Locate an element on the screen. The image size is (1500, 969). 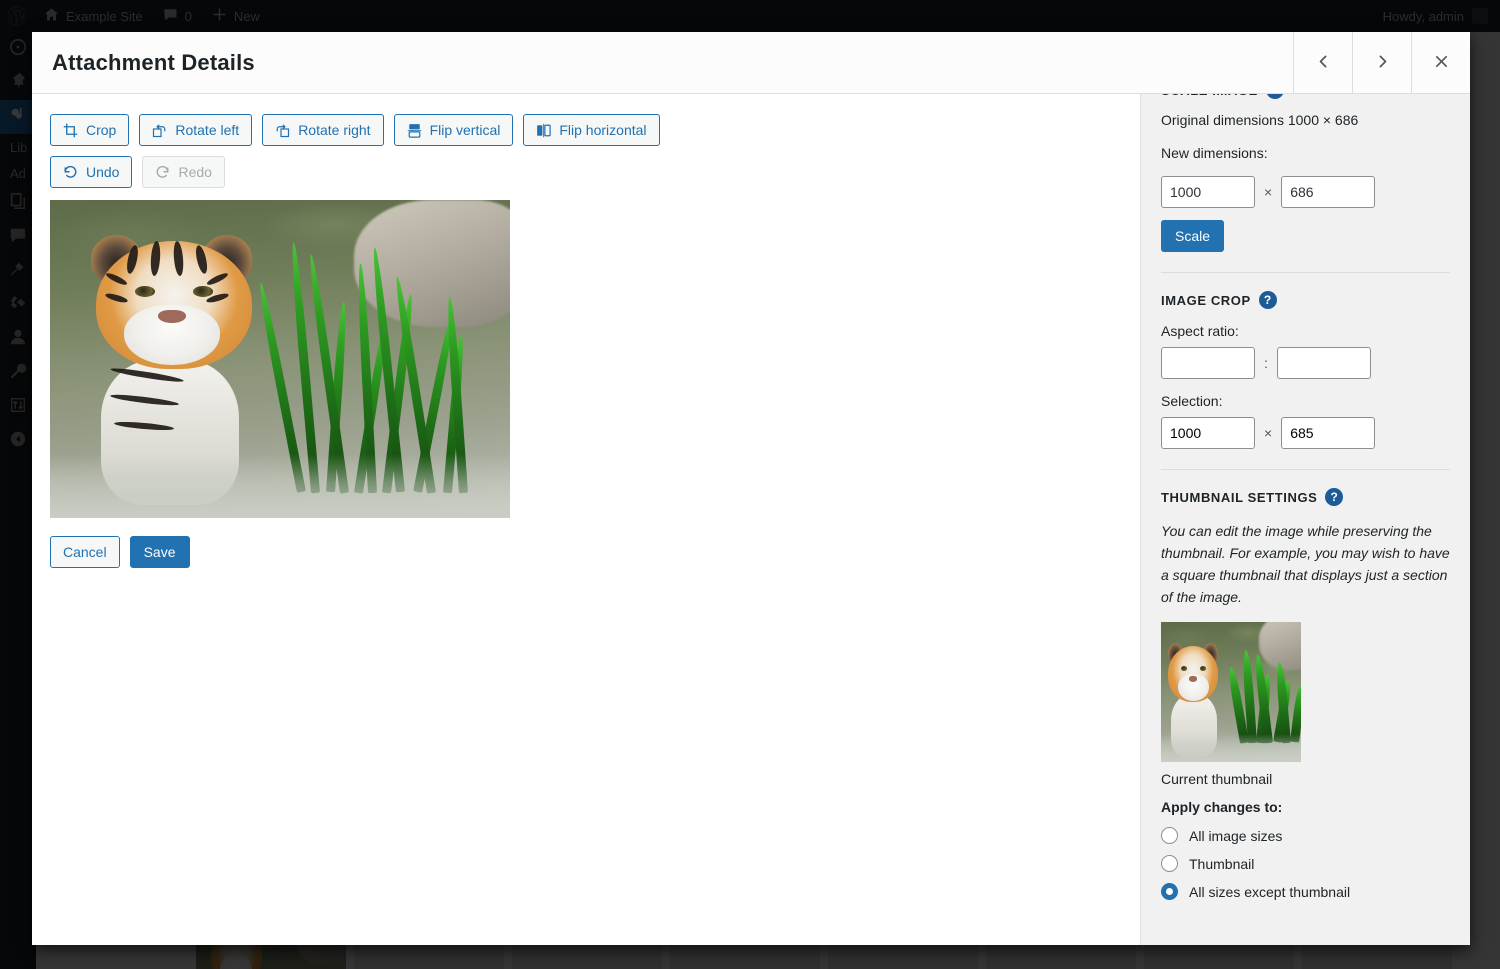
selection-inputs: × is located at coordinates (1305, 433).